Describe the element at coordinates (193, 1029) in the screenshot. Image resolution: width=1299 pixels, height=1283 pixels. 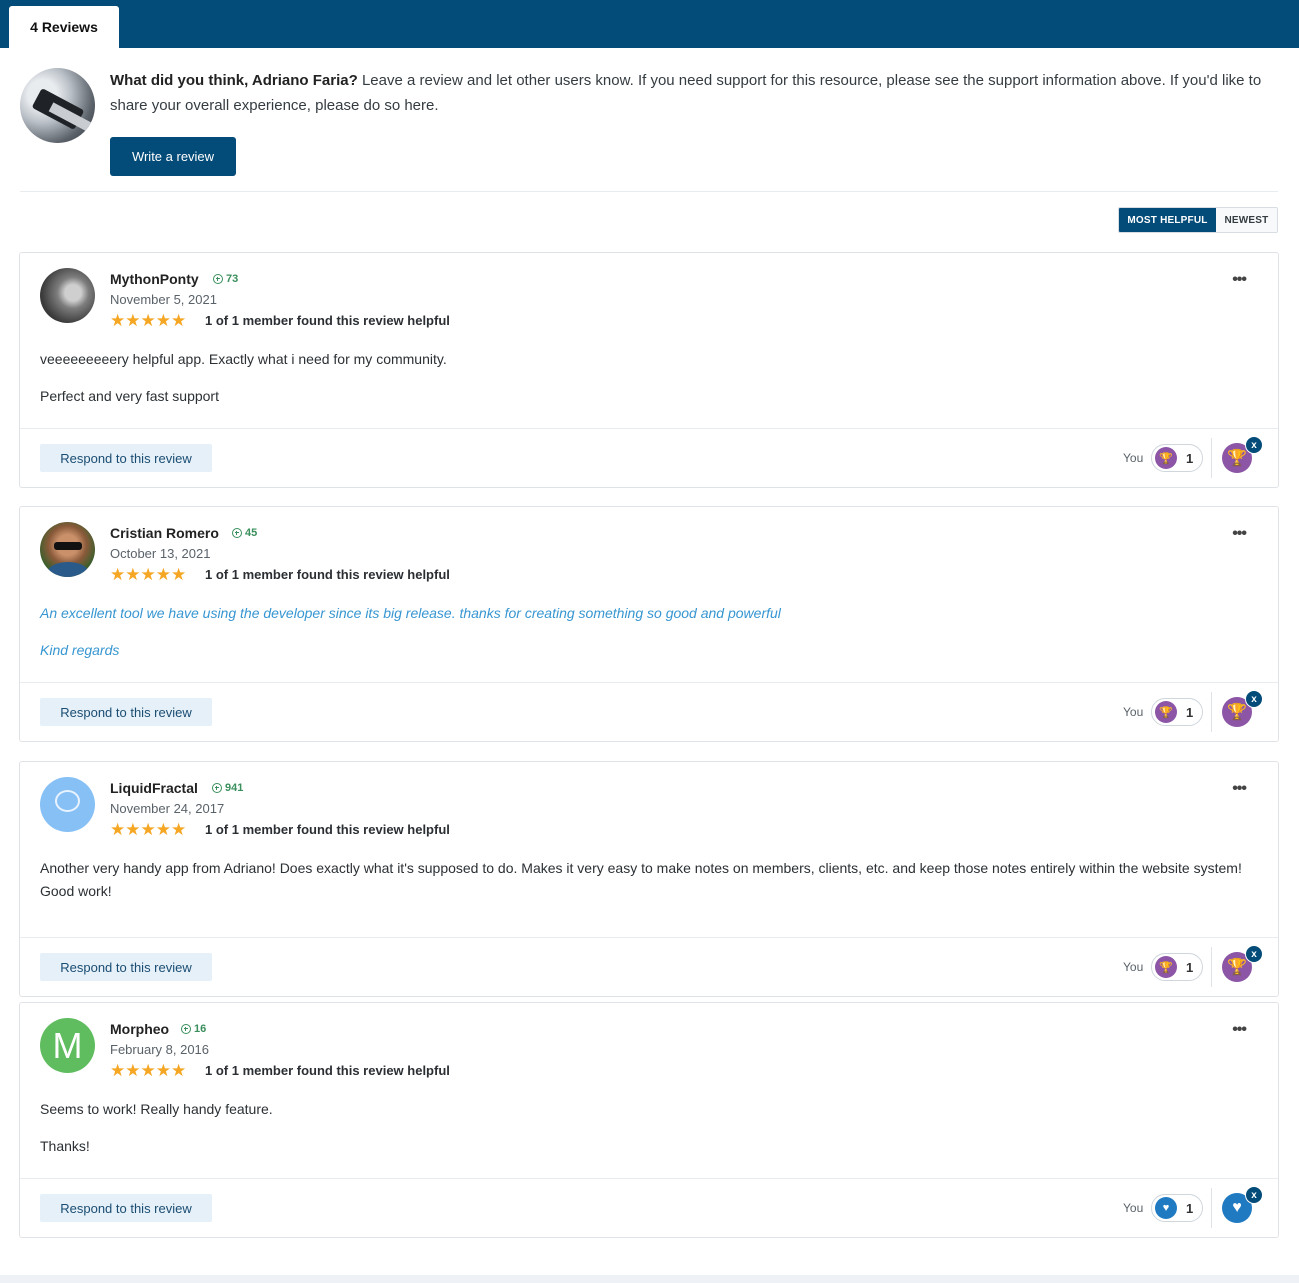
I see `reputation-badge: 16` at that location.